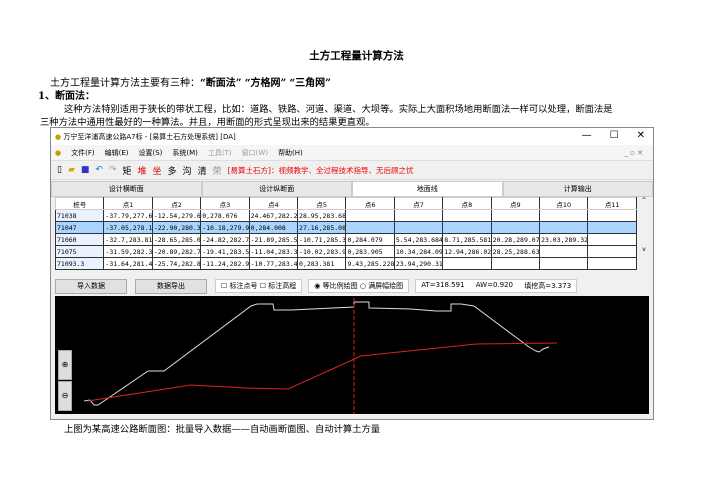 This screenshot has height=504, width=713. I want to click on table-cell: 23.94,290.31, so click(418, 263).